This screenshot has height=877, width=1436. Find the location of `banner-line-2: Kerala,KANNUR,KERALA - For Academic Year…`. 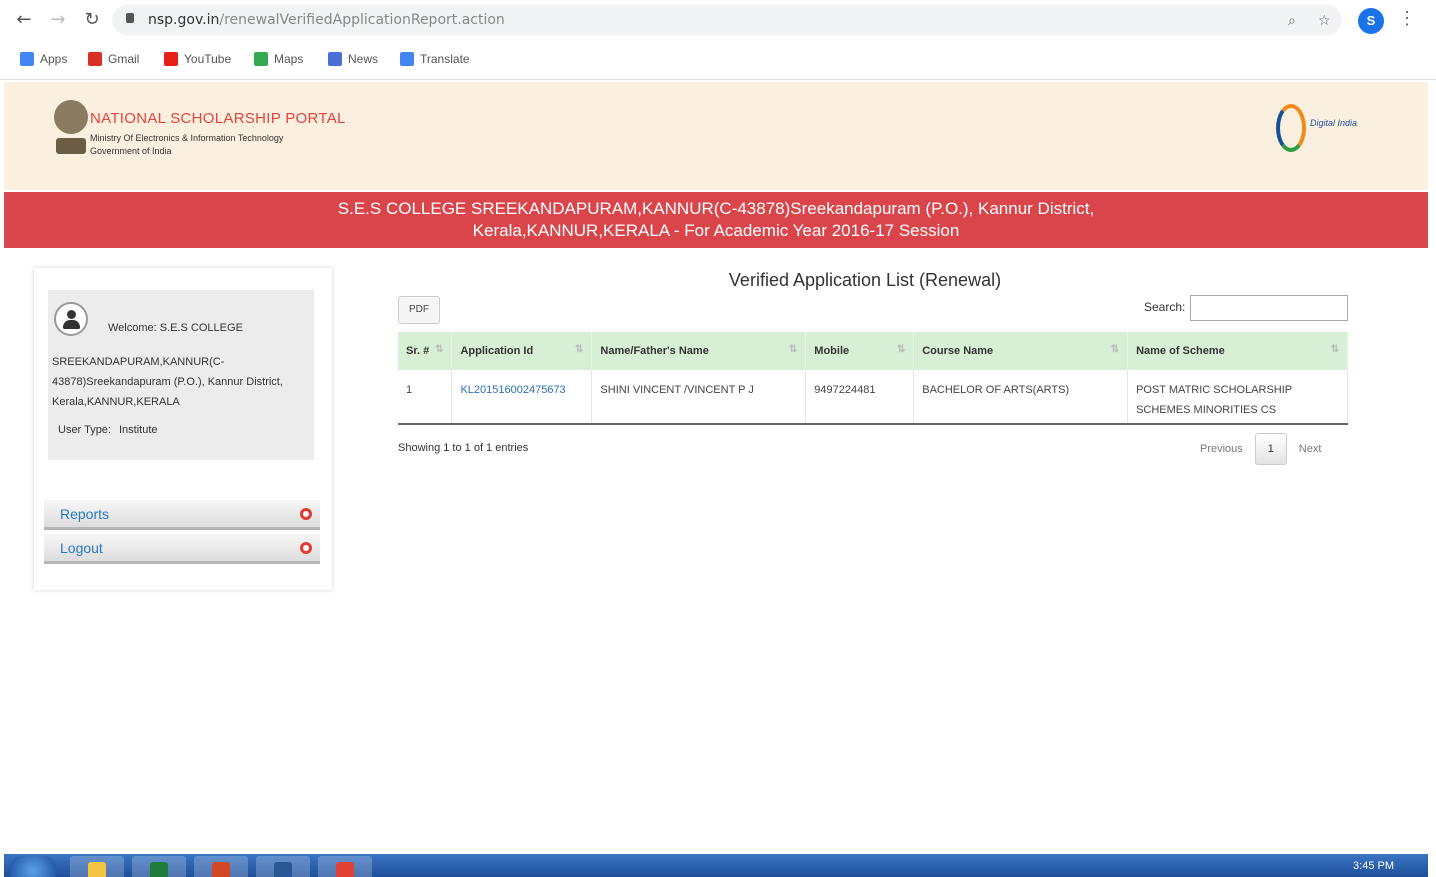

banner-line-2: Kerala,KANNUR,KERALA - For Academic Year… is located at coordinates (716, 230).